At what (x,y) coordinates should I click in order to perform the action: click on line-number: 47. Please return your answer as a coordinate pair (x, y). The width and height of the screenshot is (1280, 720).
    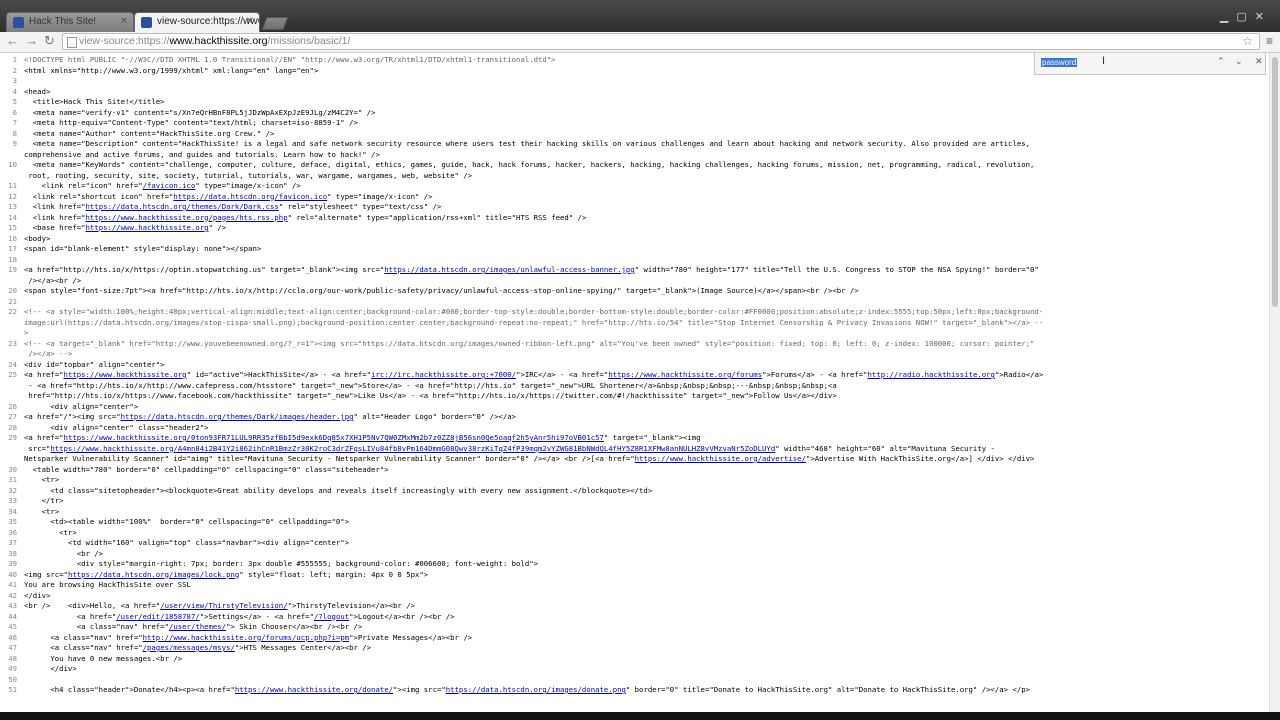
    Looking at the image, I should click on (12, 647).